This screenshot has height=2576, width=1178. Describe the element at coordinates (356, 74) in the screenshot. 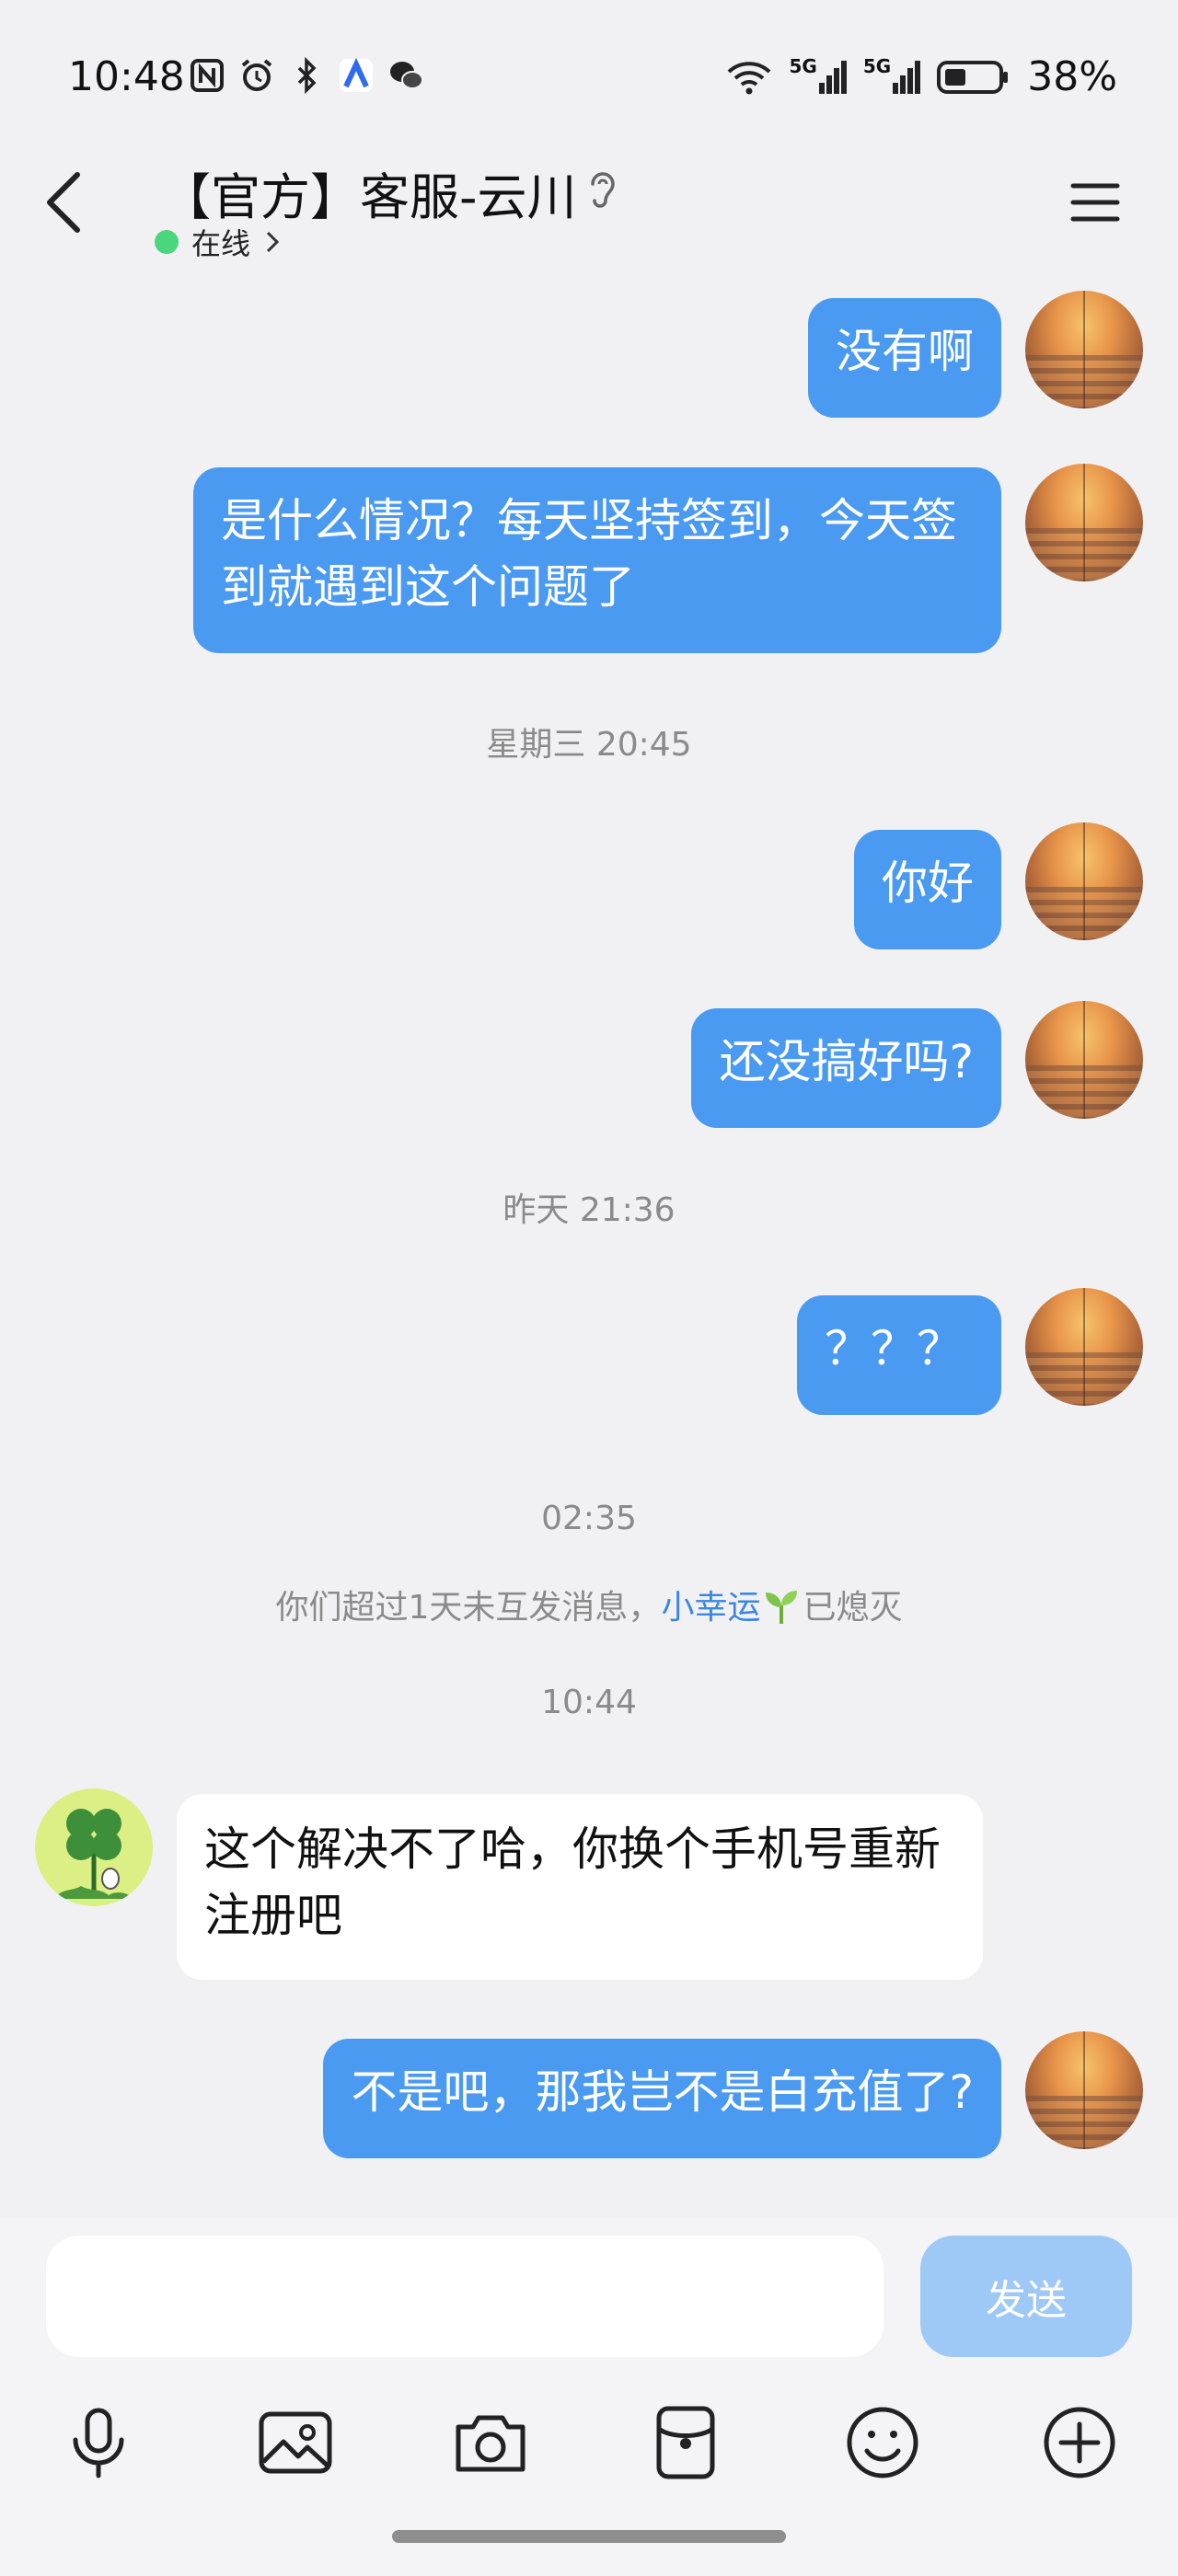

I see `app-a-icon` at that location.